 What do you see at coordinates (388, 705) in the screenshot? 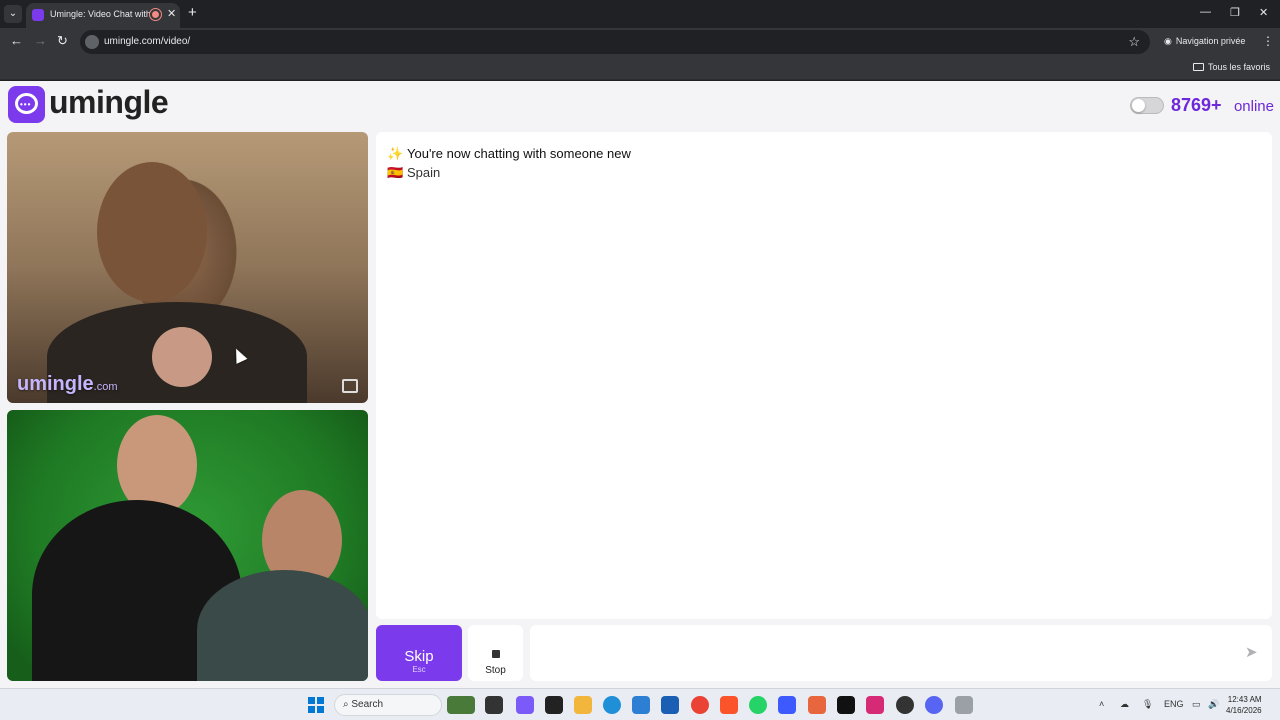
I see `taskbar-search: ⌕ Search` at bounding box center [388, 705].